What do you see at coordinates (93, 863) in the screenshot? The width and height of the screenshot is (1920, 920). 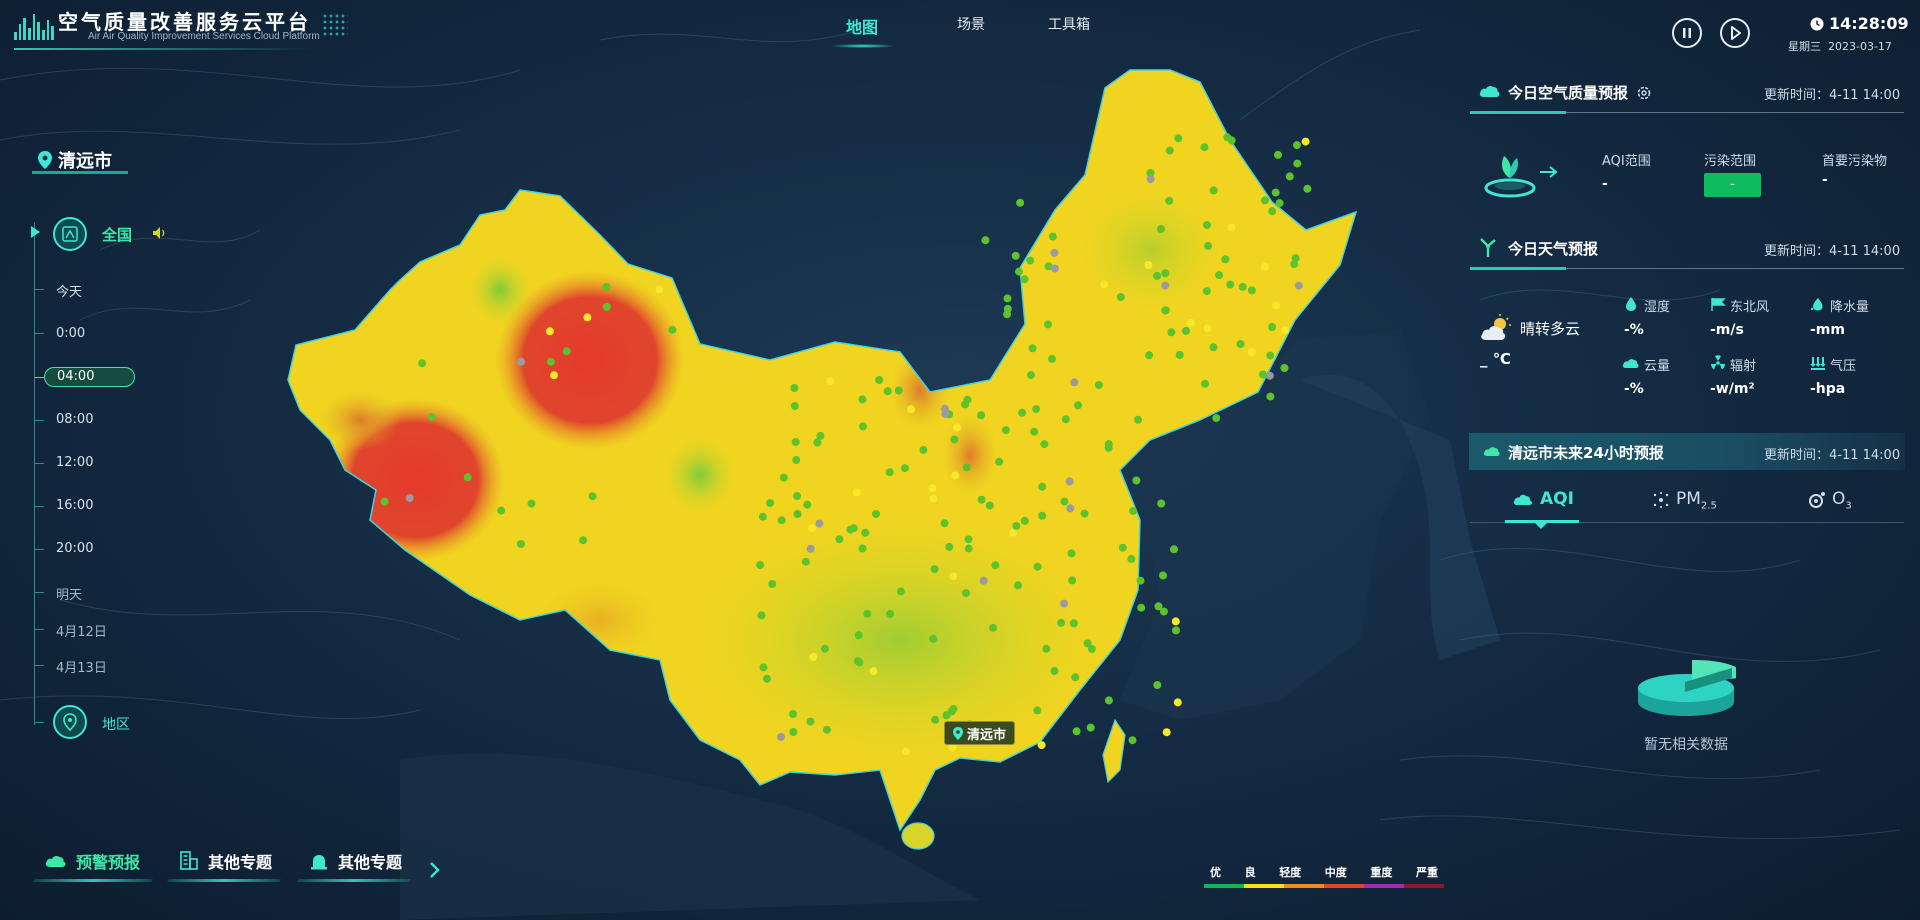 I see `warning-forecast-button: 预警预报` at bounding box center [93, 863].